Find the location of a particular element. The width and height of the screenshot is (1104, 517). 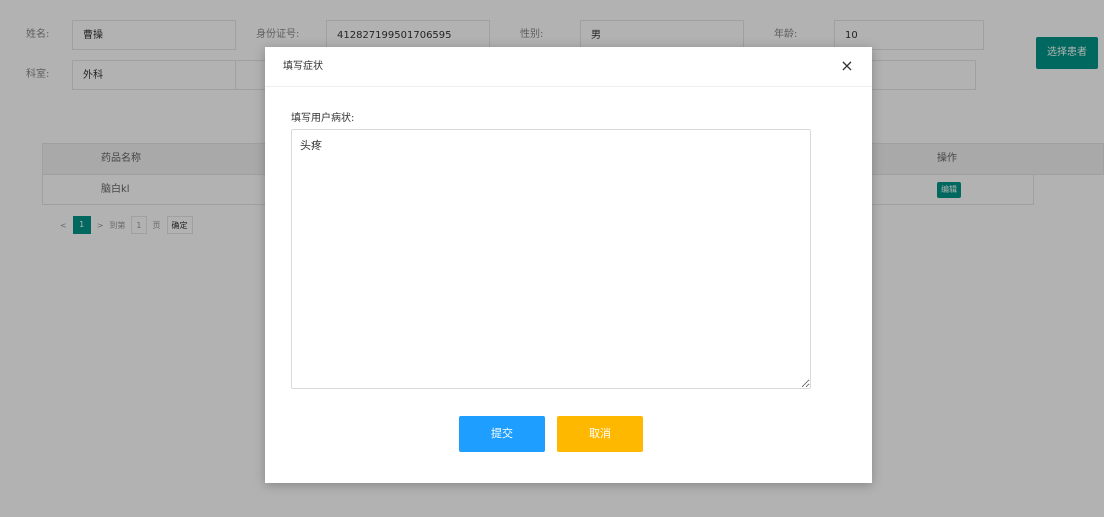

cancel-button: 取消 is located at coordinates (600, 434).